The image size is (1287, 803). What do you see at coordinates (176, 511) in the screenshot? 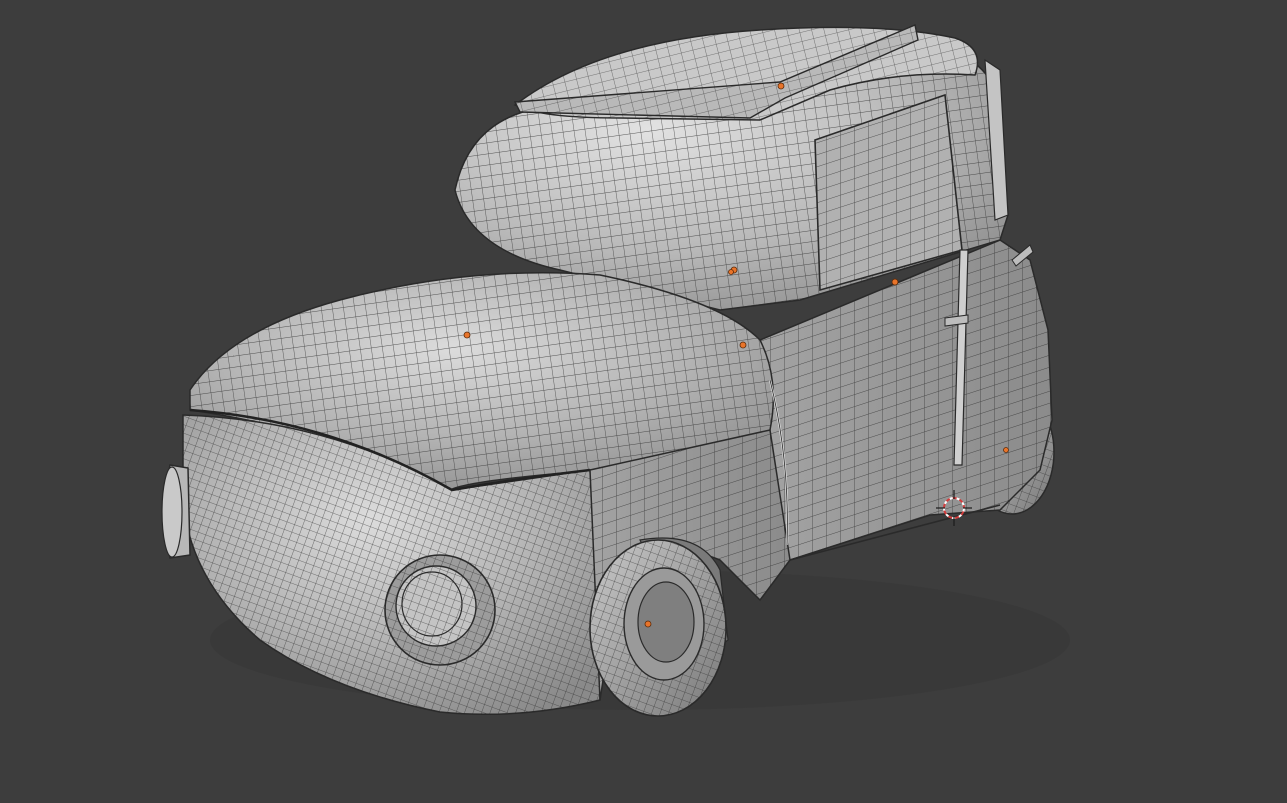
I see `front-bumper-nub` at bounding box center [176, 511].